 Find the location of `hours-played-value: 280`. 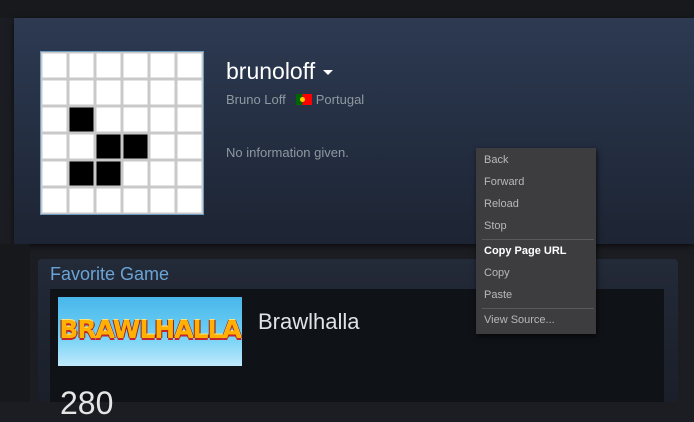

hours-played-value: 280 is located at coordinates (87, 403).